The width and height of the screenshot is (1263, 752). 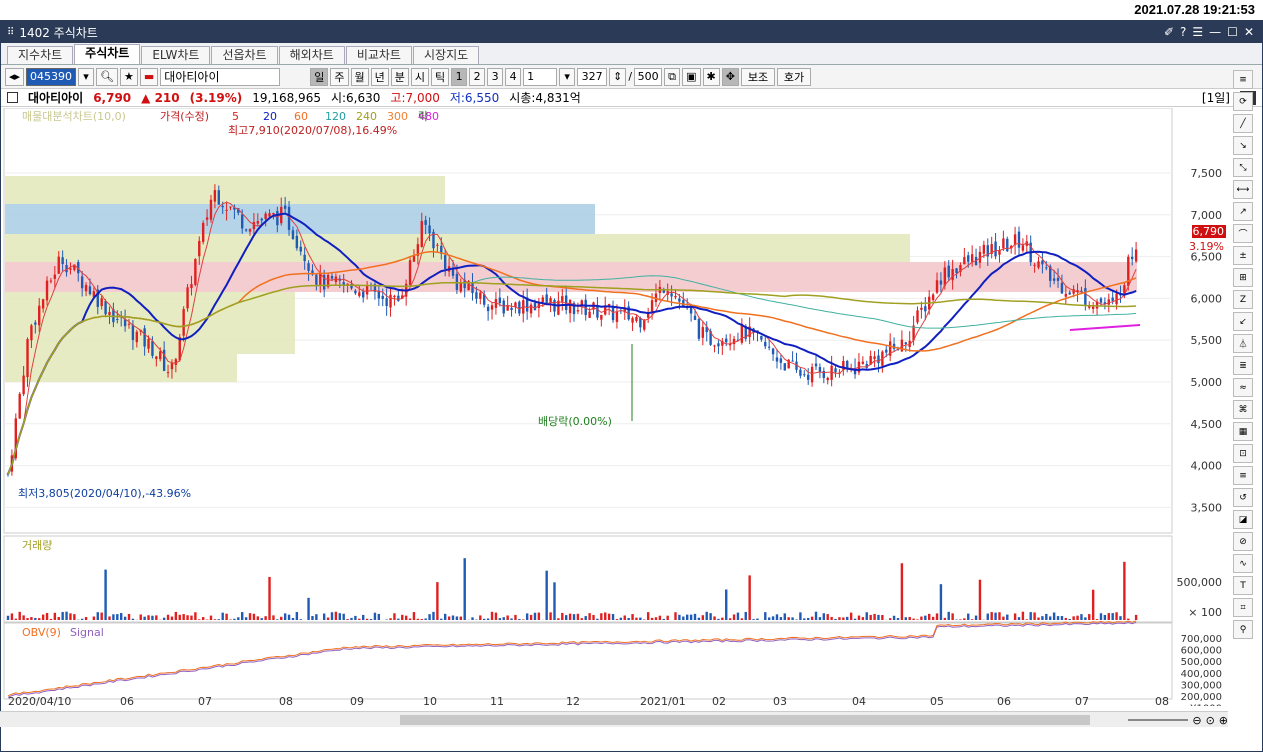 What do you see at coordinates (1243, 497) in the screenshot?
I see `draw-tool-icon-19: ↺` at bounding box center [1243, 497].